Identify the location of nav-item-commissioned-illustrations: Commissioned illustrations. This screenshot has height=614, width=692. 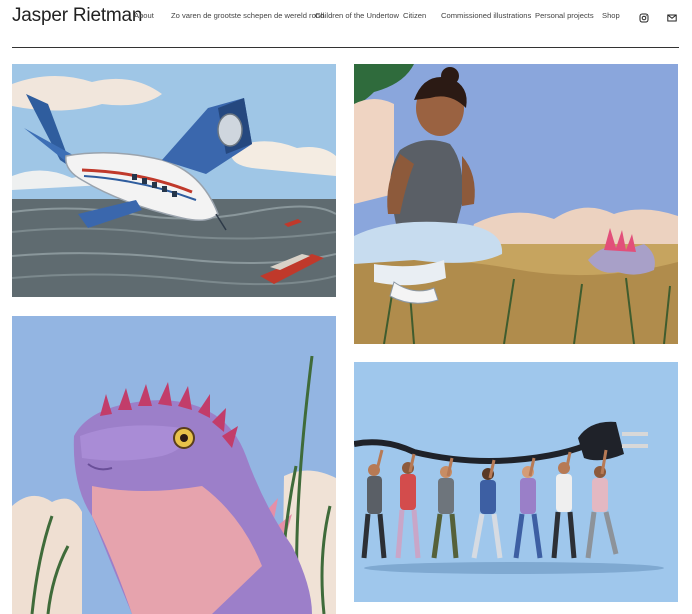
(486, 15).